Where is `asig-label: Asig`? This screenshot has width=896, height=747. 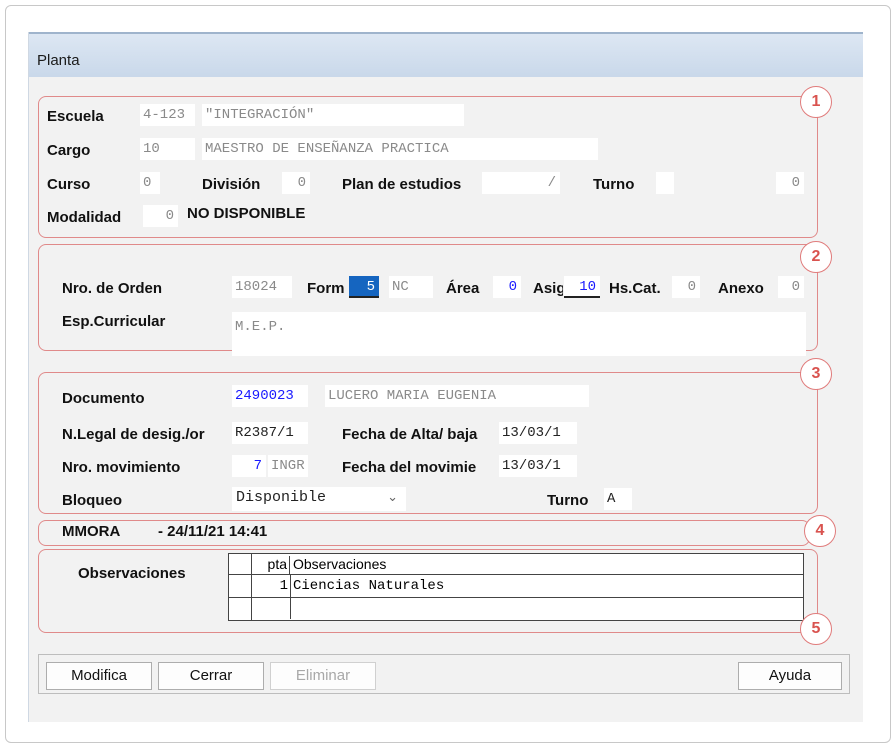 asig-label: Asig is located at coordinates (548, 288).